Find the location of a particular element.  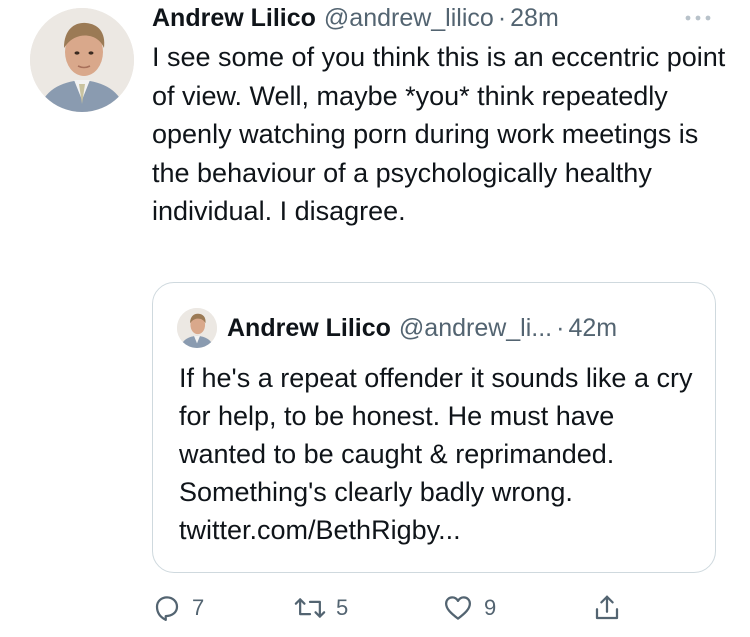

share-button is located at coordinates (612, 608).